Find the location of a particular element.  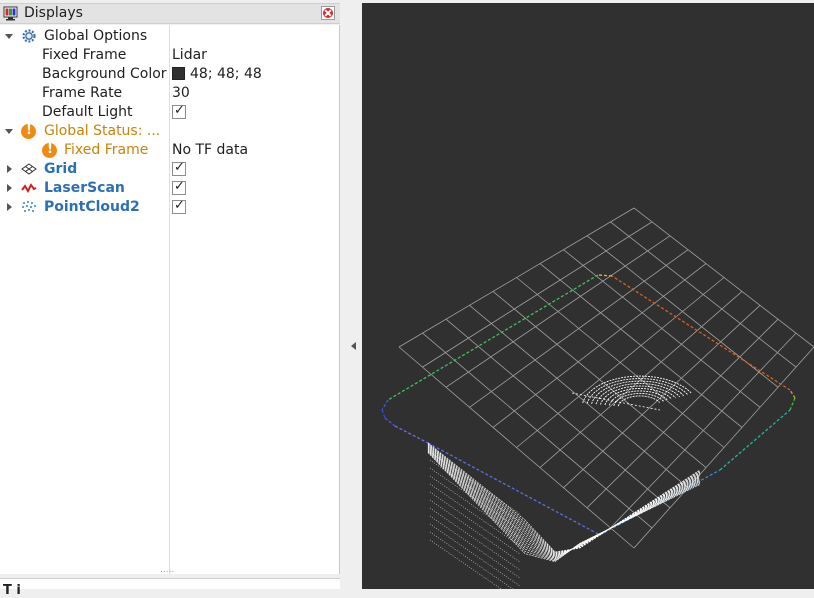

tree-item-label: PointCloud2 is located at coordinates (92, 207).